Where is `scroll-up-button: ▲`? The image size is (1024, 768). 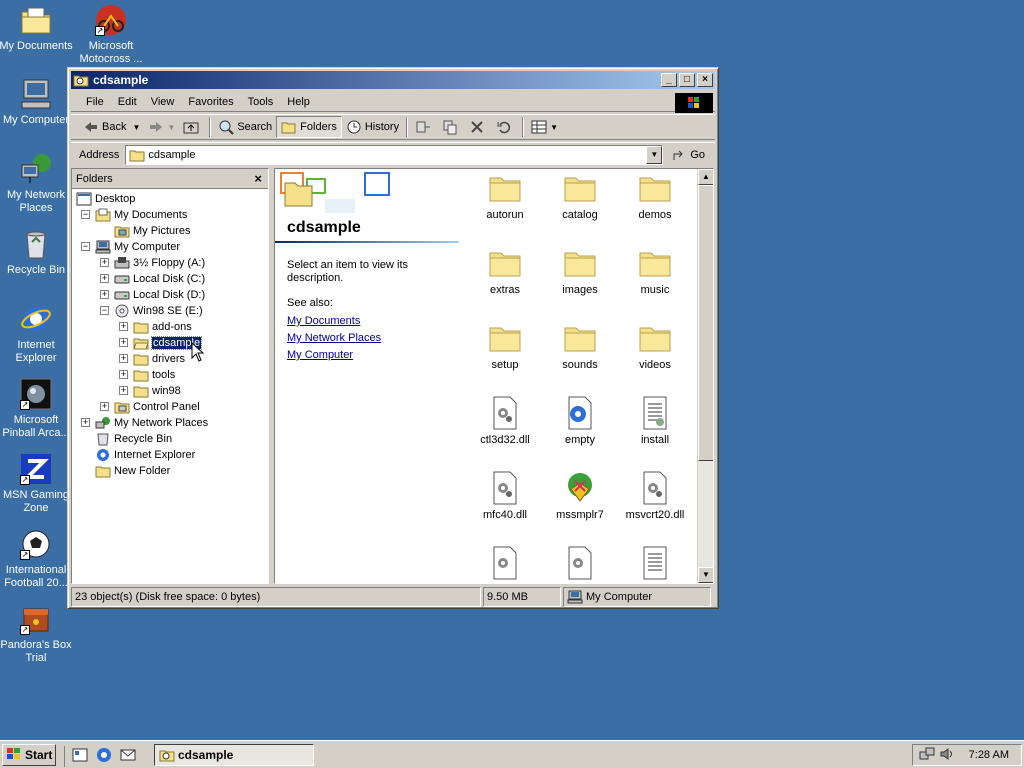
scroll-up-button: ▲ is located at coordinates (705, 177).